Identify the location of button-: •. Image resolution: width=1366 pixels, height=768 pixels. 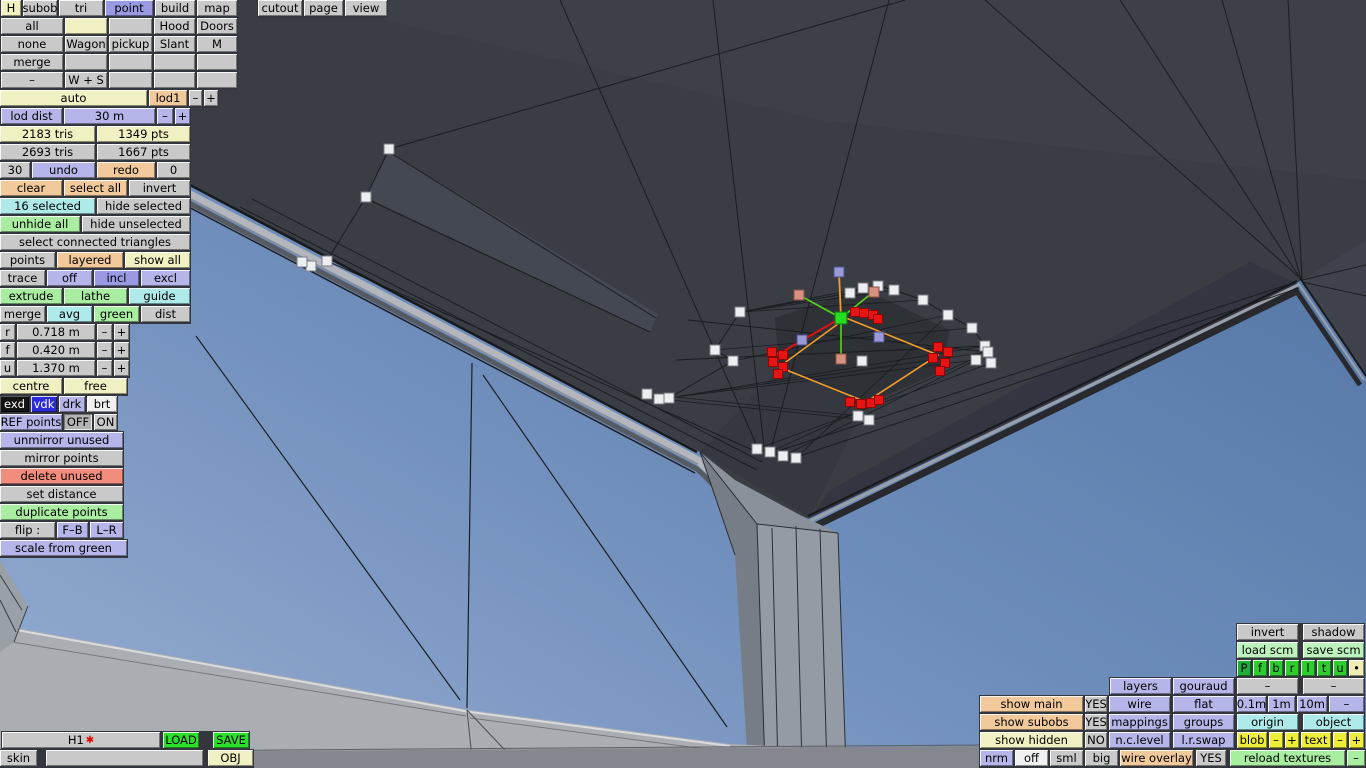
(1356, 668).